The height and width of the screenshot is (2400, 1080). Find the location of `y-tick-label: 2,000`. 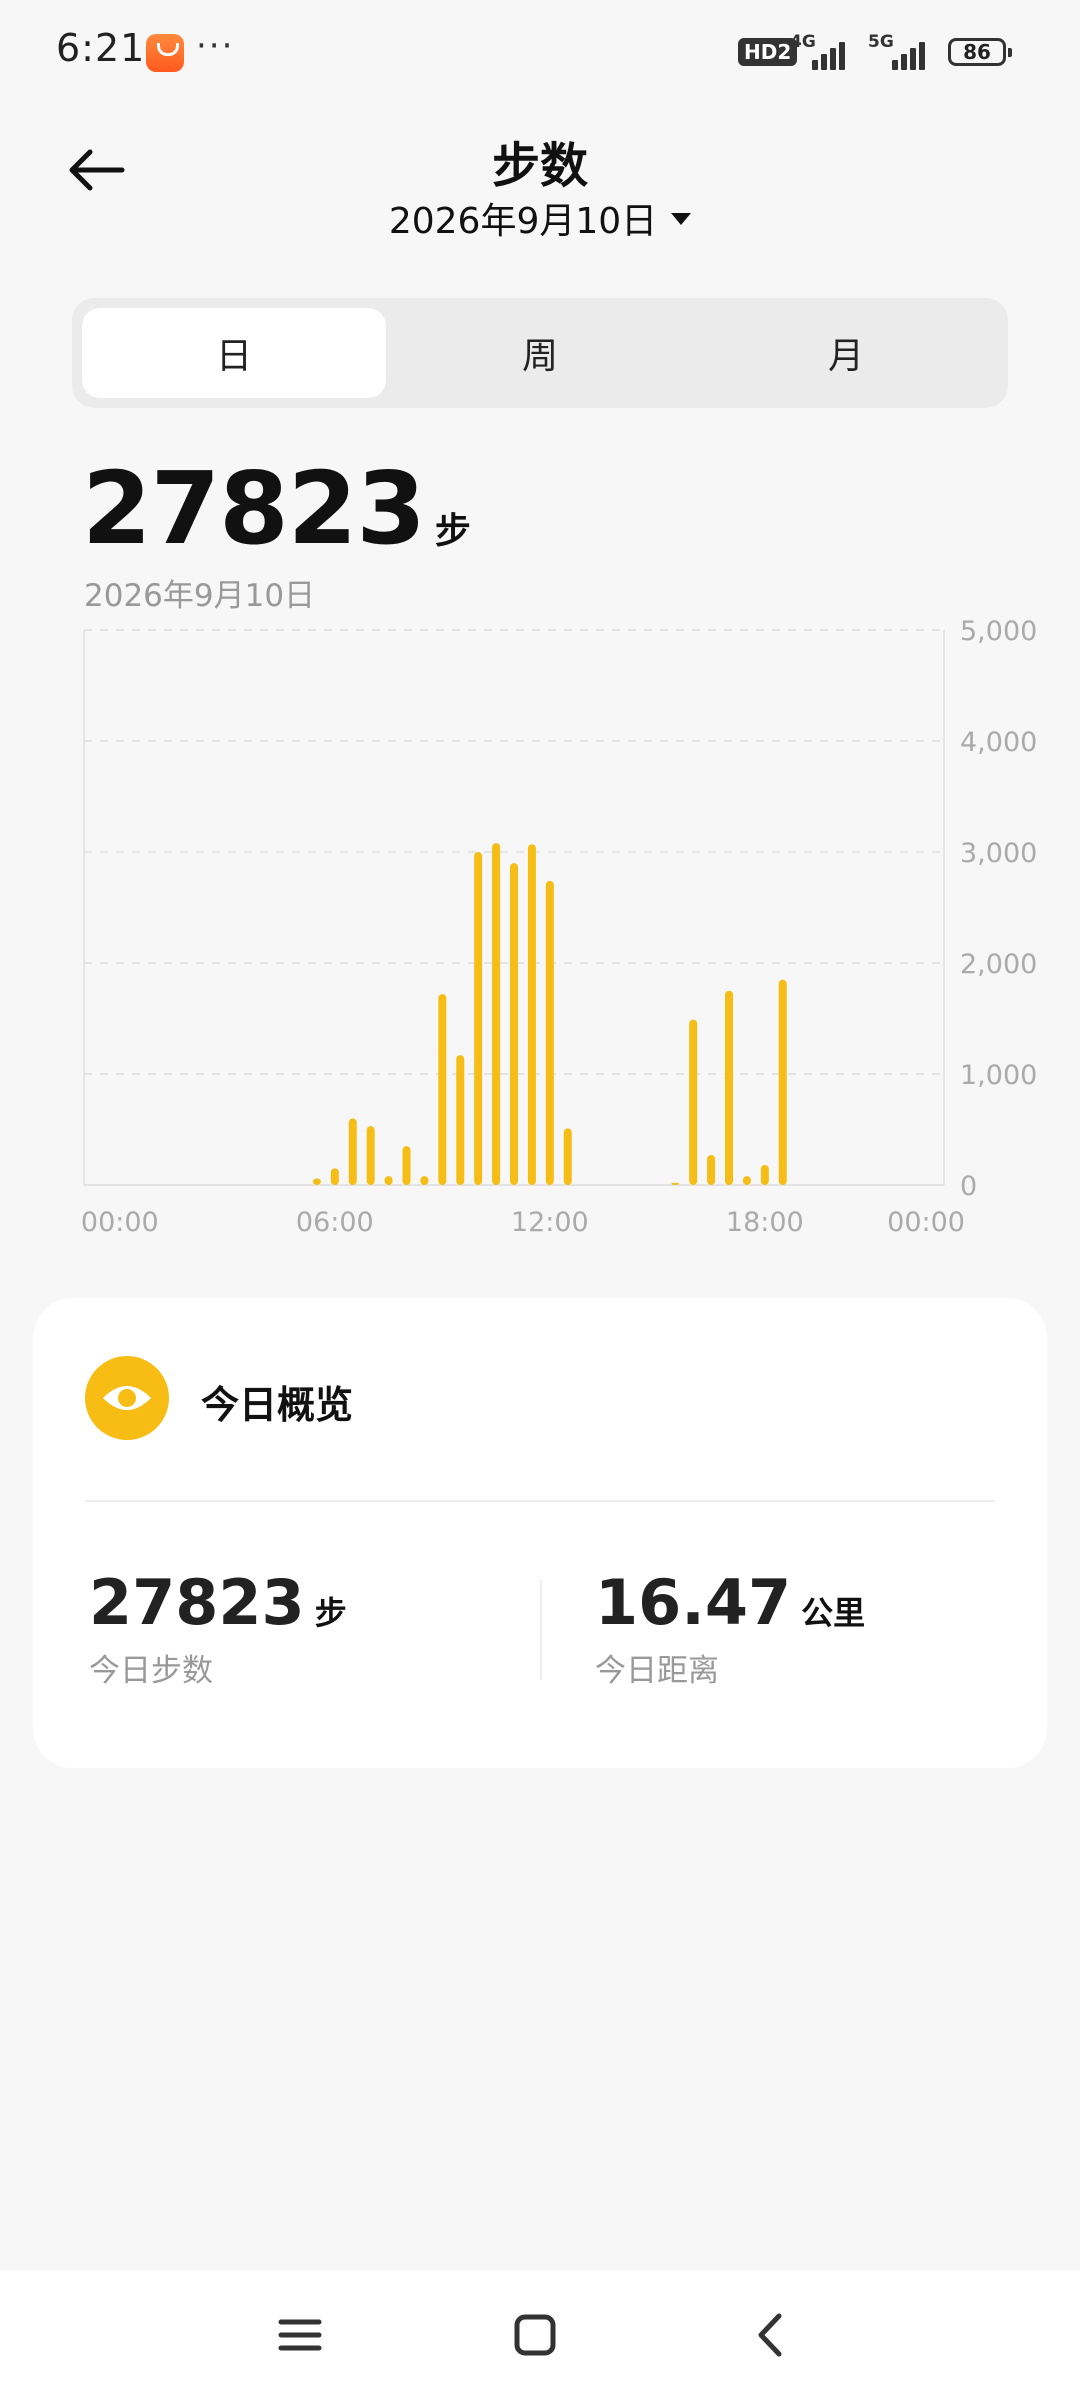

y-tick-label: 2,000 is located at coordinates (998, 964).